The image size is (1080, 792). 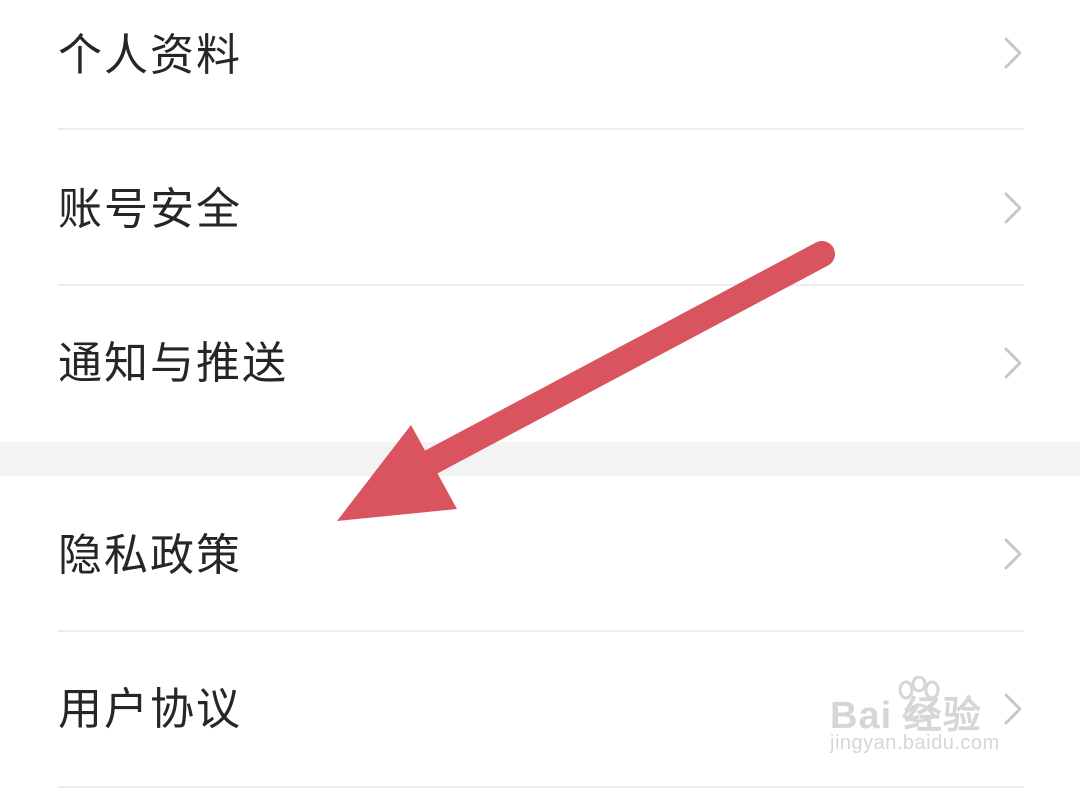 What do you see at coordinates (915, 743) in the screenshot?
I see `watermark-url: jingyan.baidu.com` at bounding box center [915, 743].